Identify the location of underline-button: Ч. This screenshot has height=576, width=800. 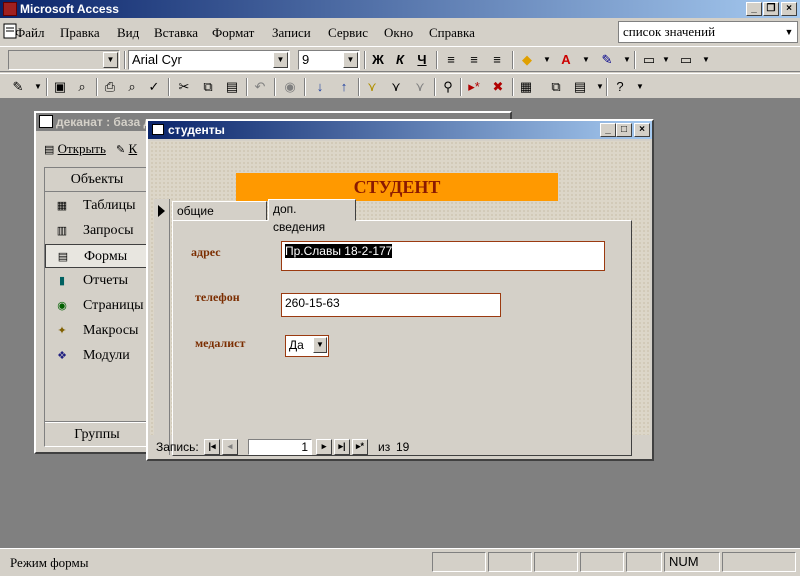
(422, 60).